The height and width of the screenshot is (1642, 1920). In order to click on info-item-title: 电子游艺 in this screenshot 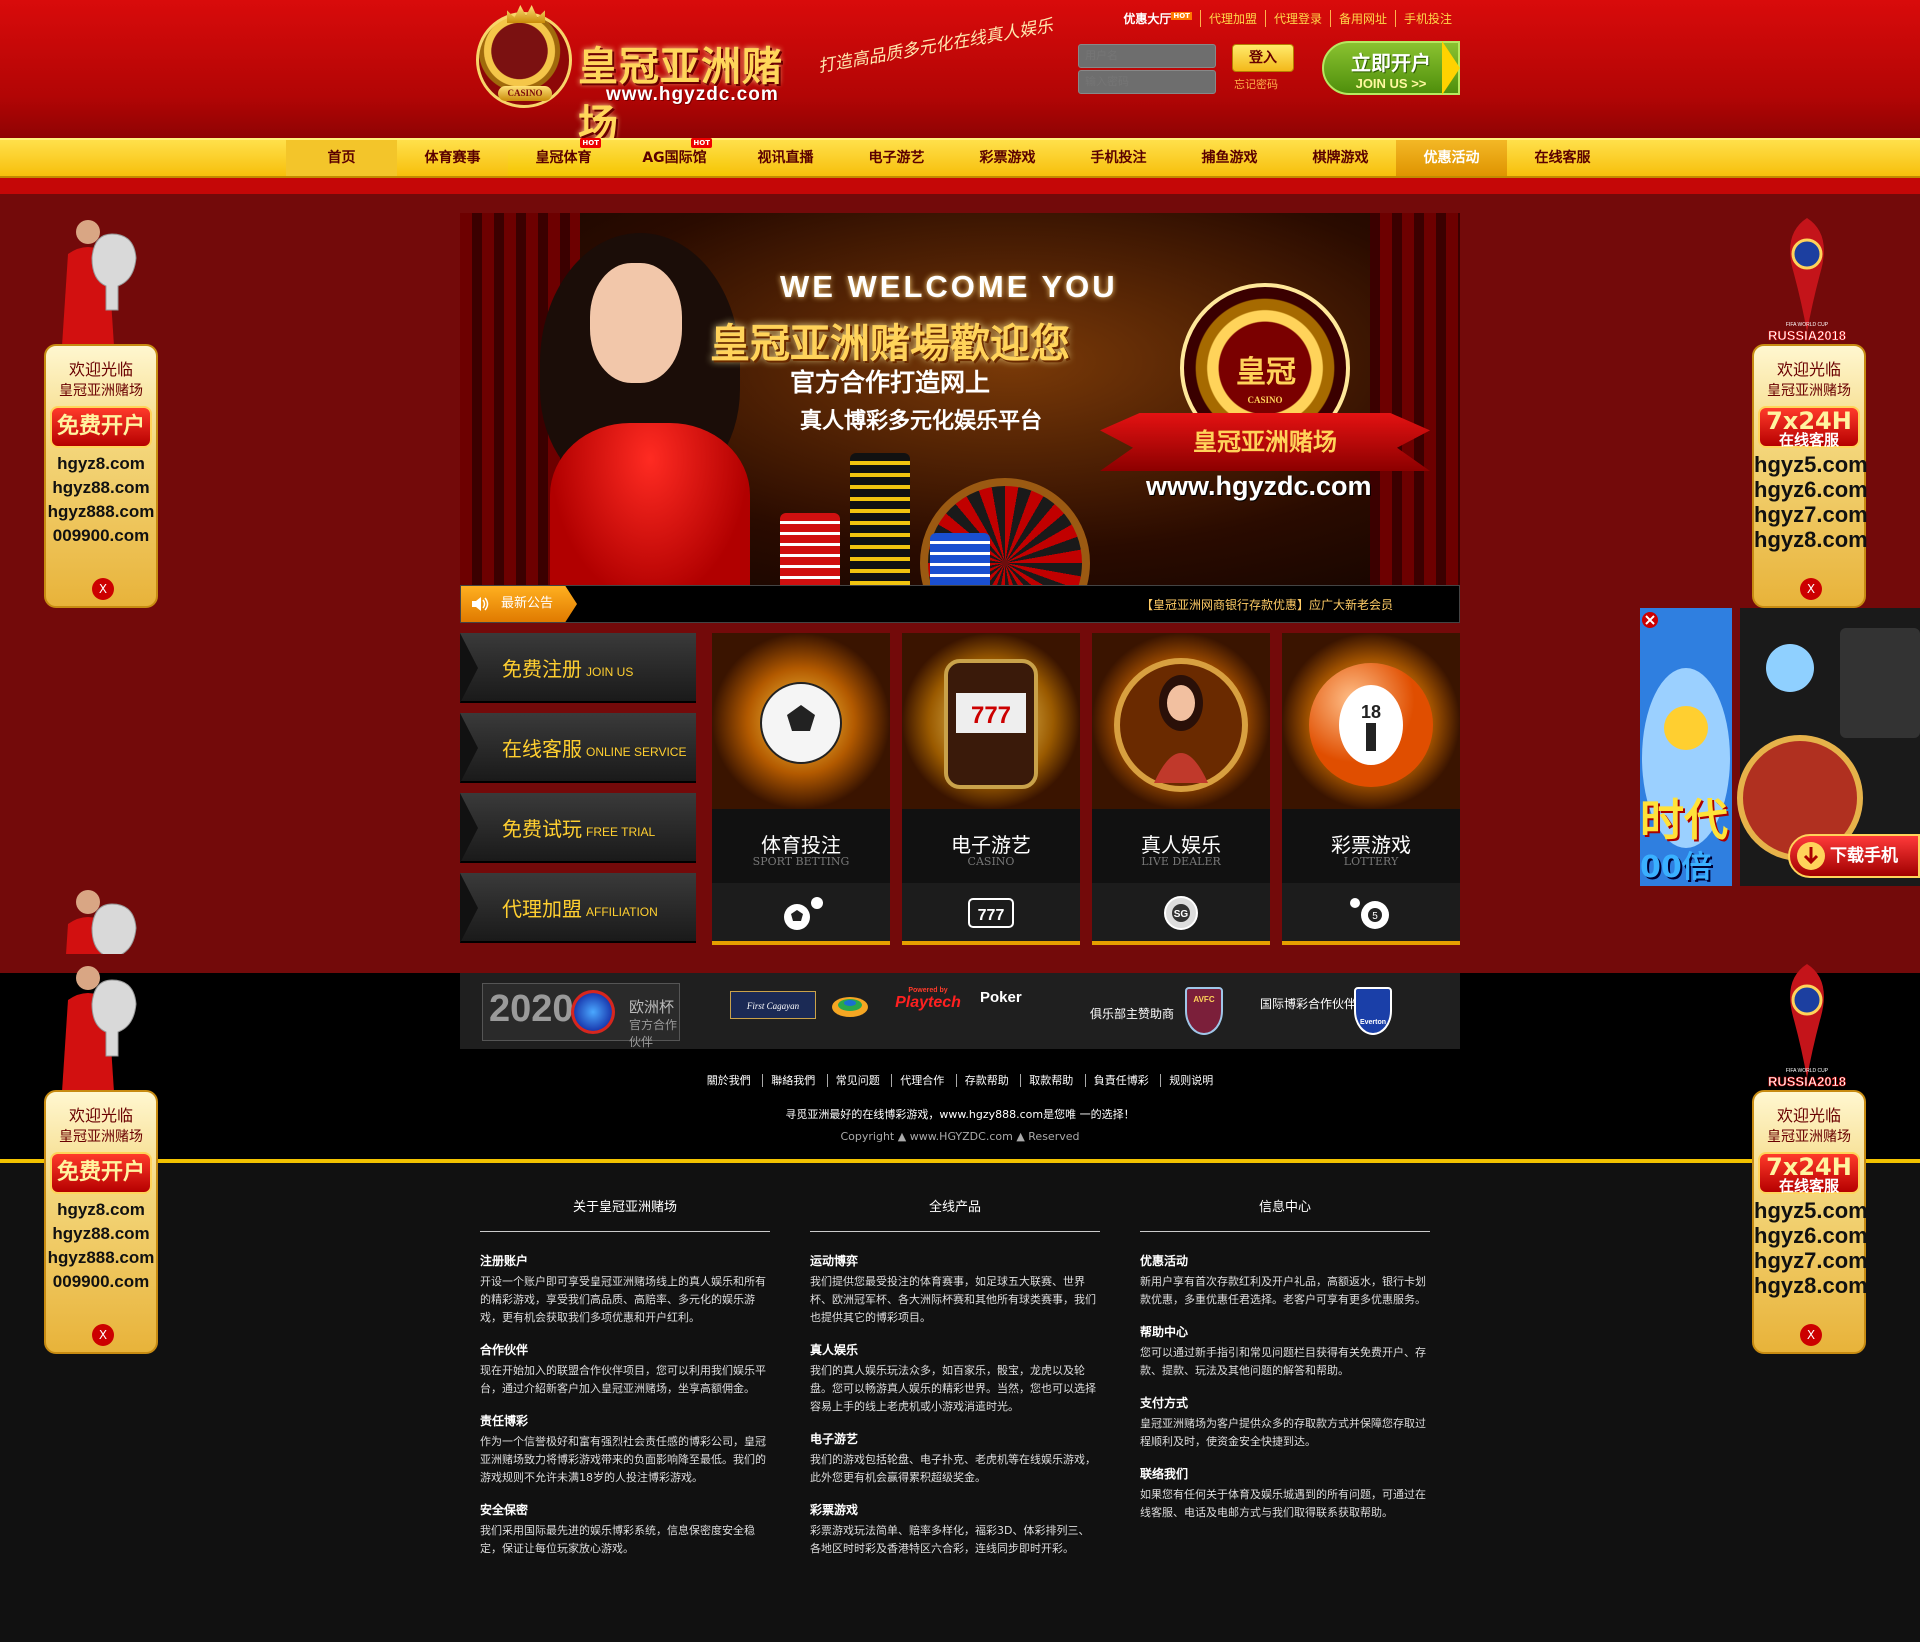, I will do `click(834, 1439)`.